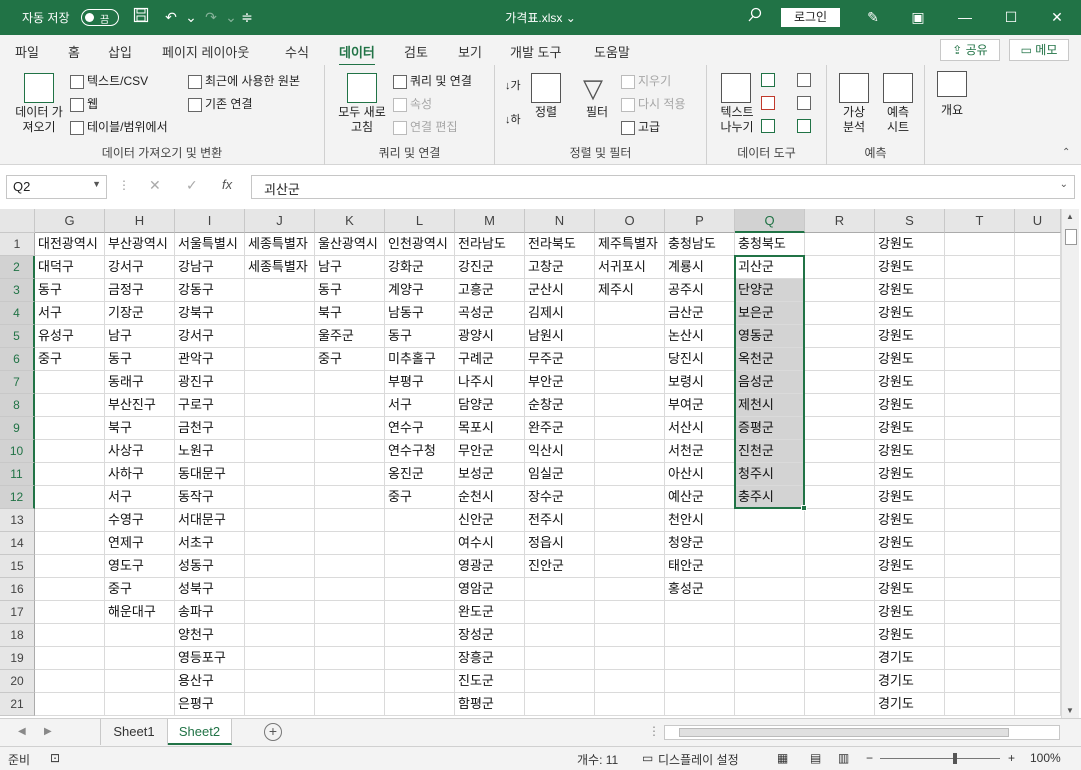  Describe the element at coordinates (17, 681) in the screenshot. I see `row-header-20: 20` at that location.